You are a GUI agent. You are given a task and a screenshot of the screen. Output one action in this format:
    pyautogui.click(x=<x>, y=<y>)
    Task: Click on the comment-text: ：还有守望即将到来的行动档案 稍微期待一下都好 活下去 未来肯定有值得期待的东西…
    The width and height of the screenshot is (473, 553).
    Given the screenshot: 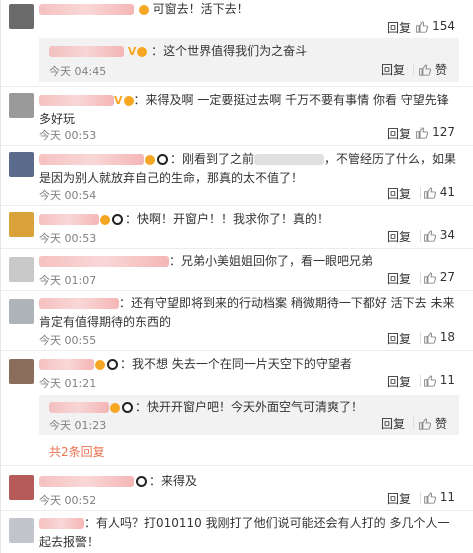 What is the action you would take?
    pyautogui.click(x=247, y=312)
    